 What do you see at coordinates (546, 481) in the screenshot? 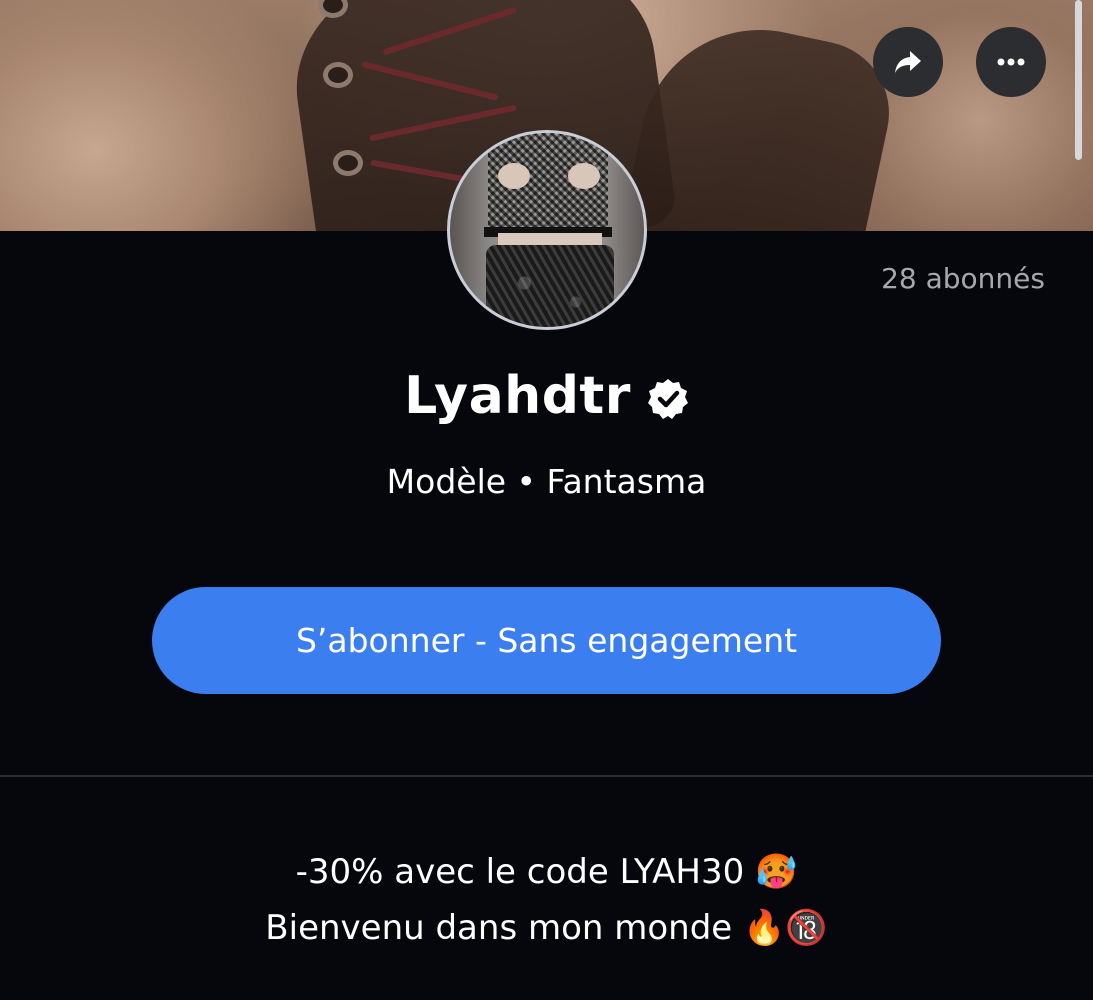
I see `profile-subtitle: Modèle • Fantasma` at bounding box center [546, 481].